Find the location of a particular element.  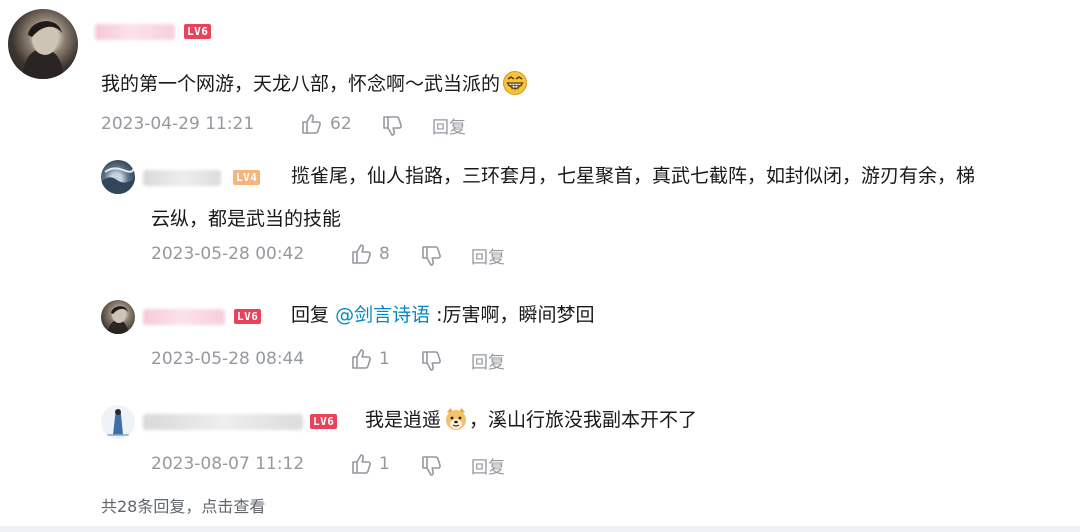

bottom-divider is located at coordinates (540, 529).